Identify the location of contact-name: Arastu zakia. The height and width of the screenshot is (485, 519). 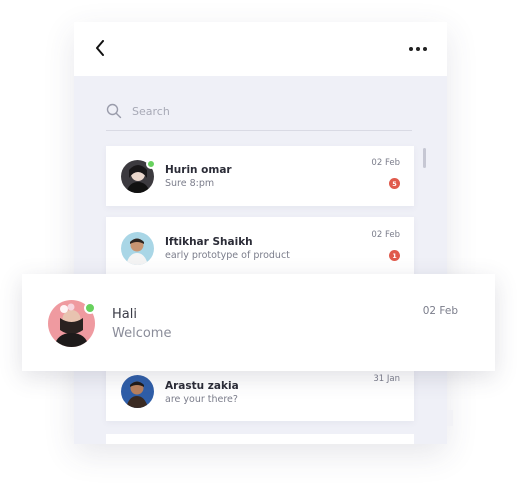
(202, 386).